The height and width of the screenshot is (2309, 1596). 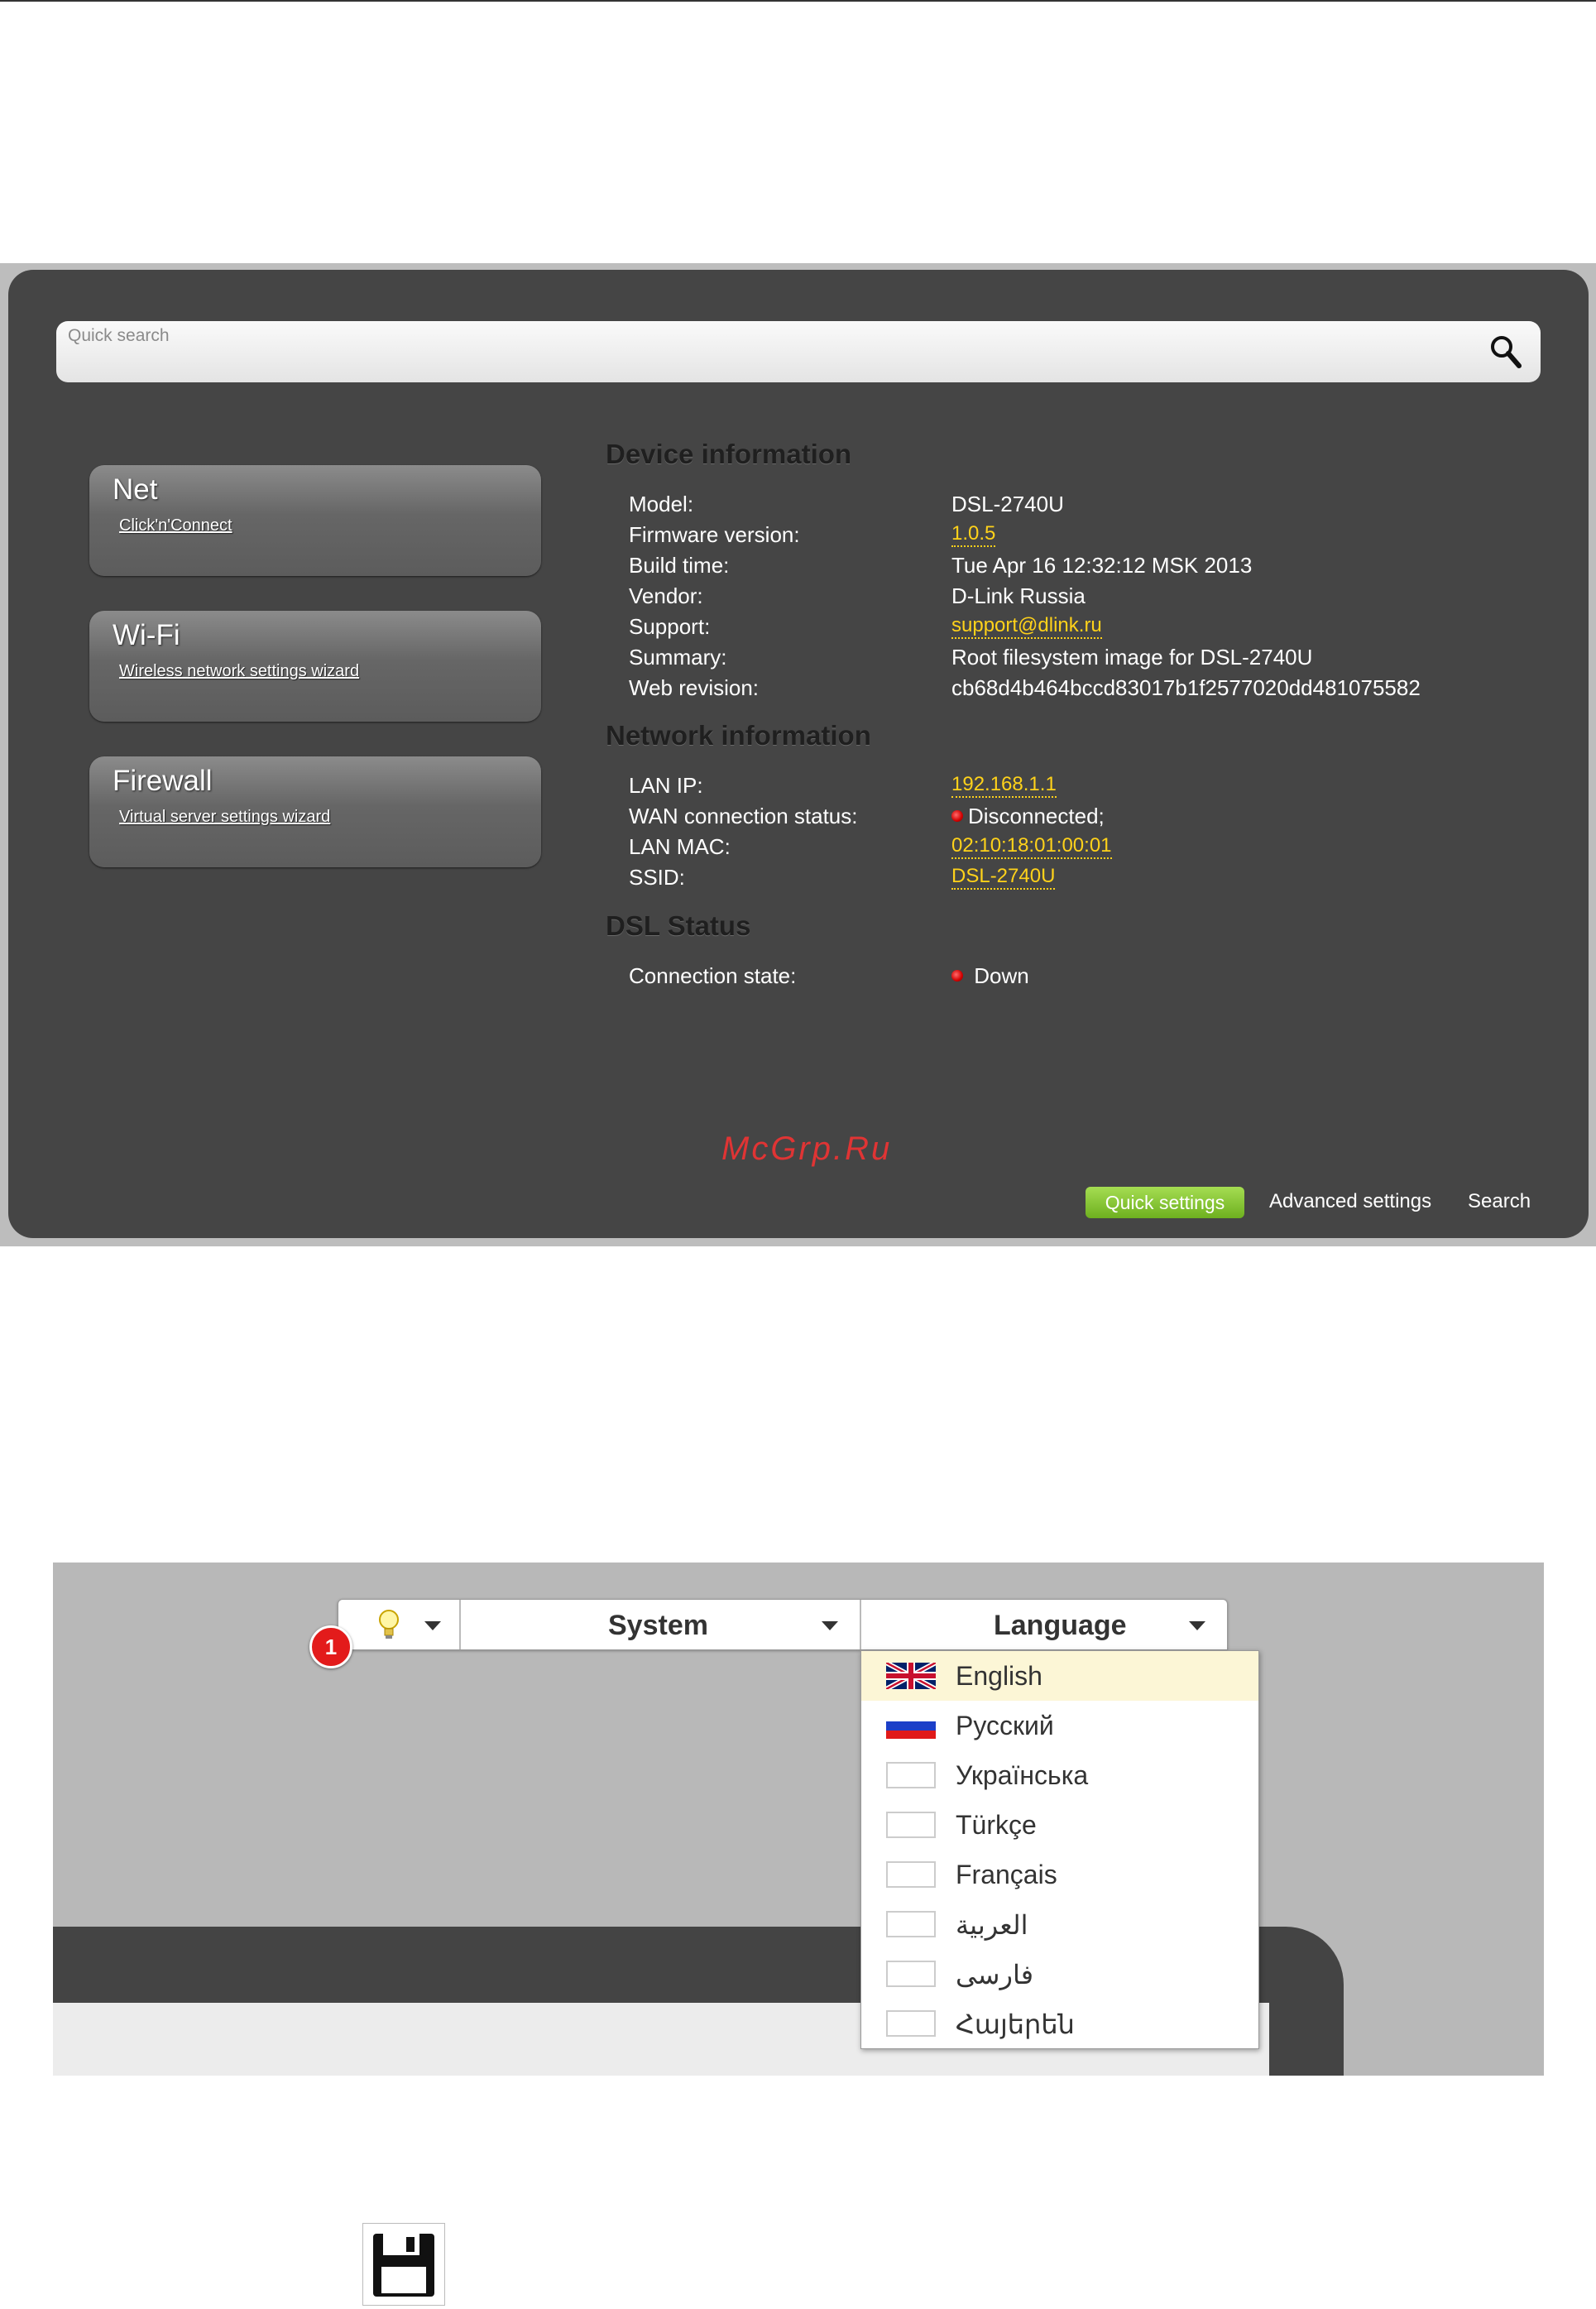 I want to click on language-option-label: English, so click(x=999, y=1676).